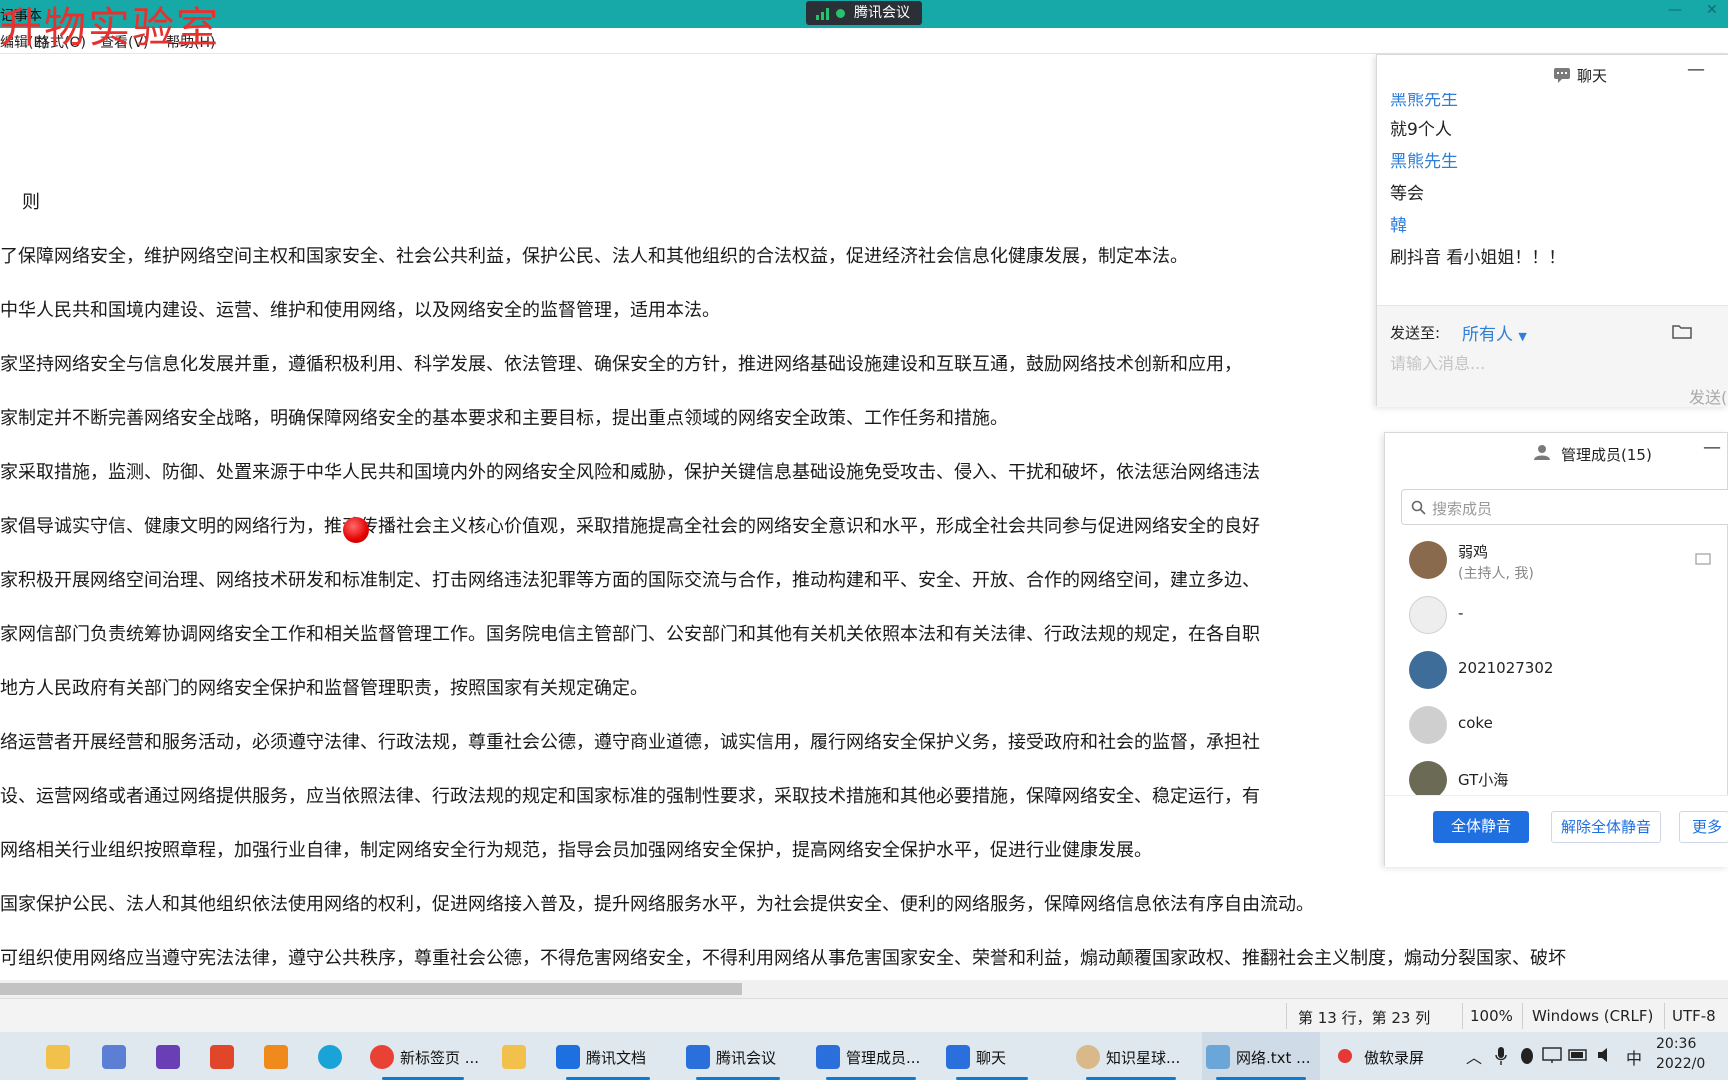 This screenshot has width=1728, height=1080. Describe the element at coordinates (110, 27) in the screenshot. I see `watermark-text: 升物实验室` at that location.